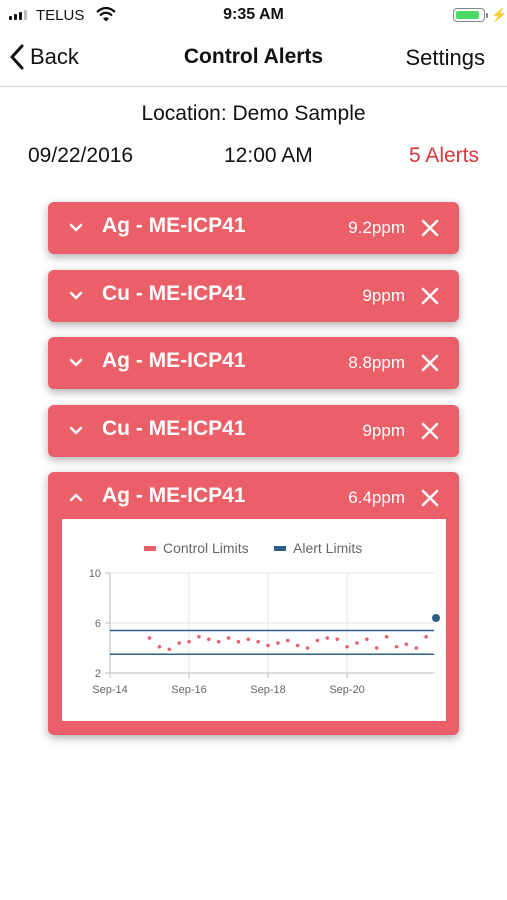 The image size is (507, 900). I want to click on status-time: 9:35 AM, so click(253, 14).